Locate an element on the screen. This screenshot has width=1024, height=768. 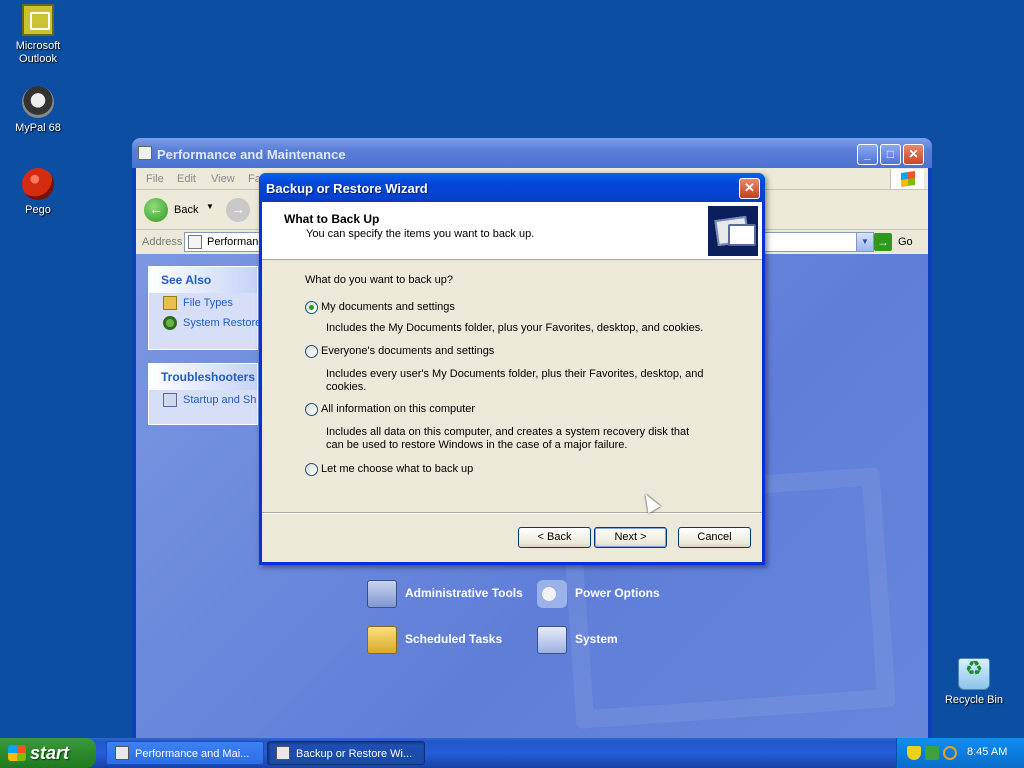
outlook-icon is located at coordinates (38, 20).